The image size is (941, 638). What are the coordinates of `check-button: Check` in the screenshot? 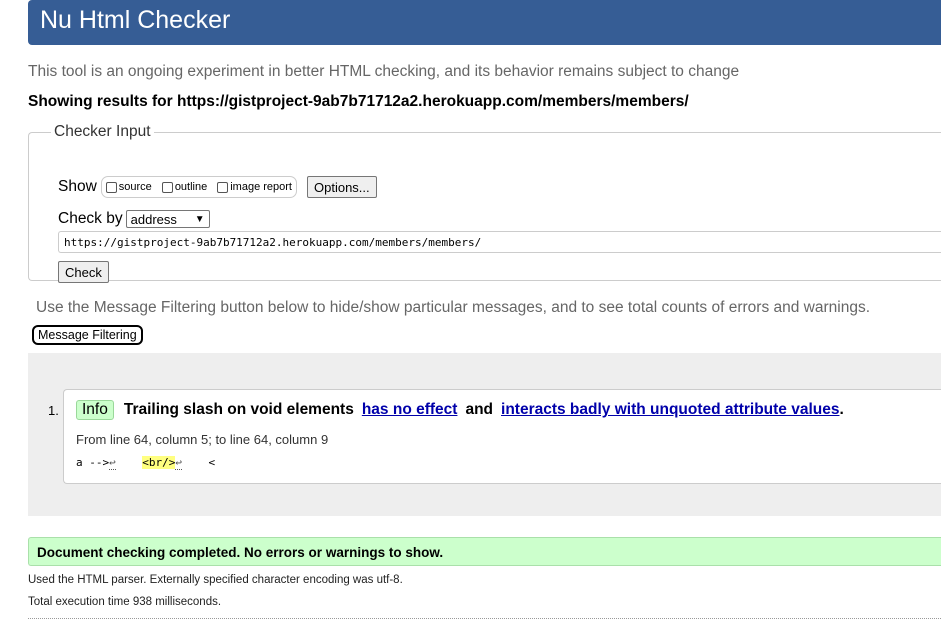 It's located at (83, 272).